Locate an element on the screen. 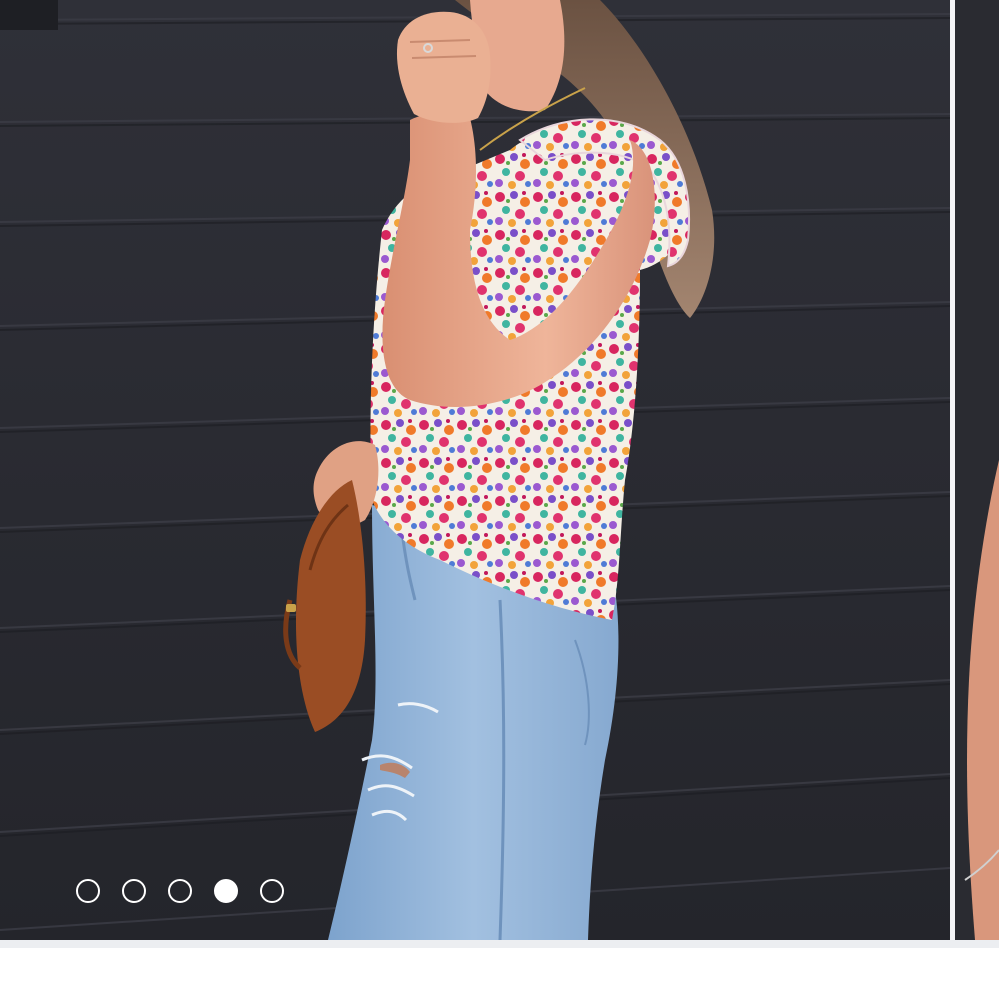  next-product-photo is located at coordinates (977, 470).